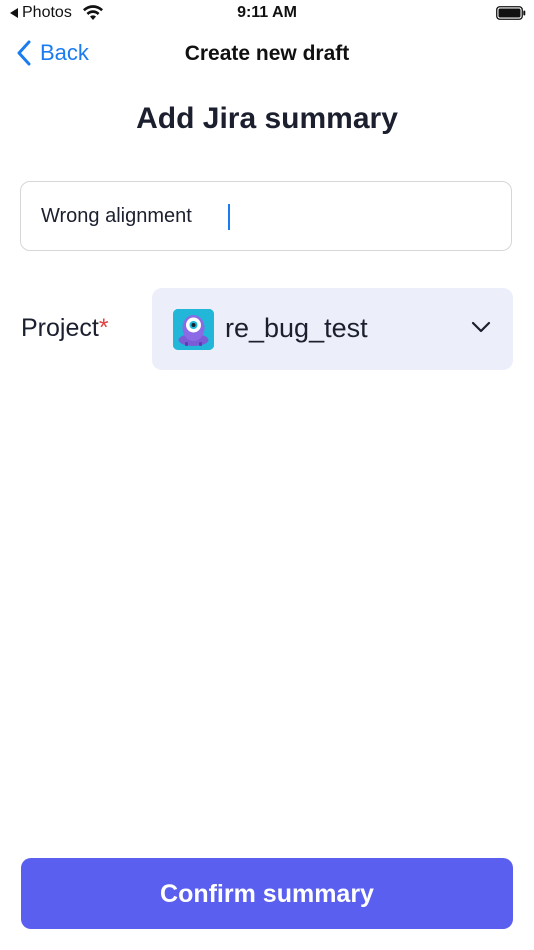 This screenshot has height=950, width=534. What do you see at coordinates (481, 327) in the screenshot?
I see `chevron-down-icon` at bounding box center [481, 327].